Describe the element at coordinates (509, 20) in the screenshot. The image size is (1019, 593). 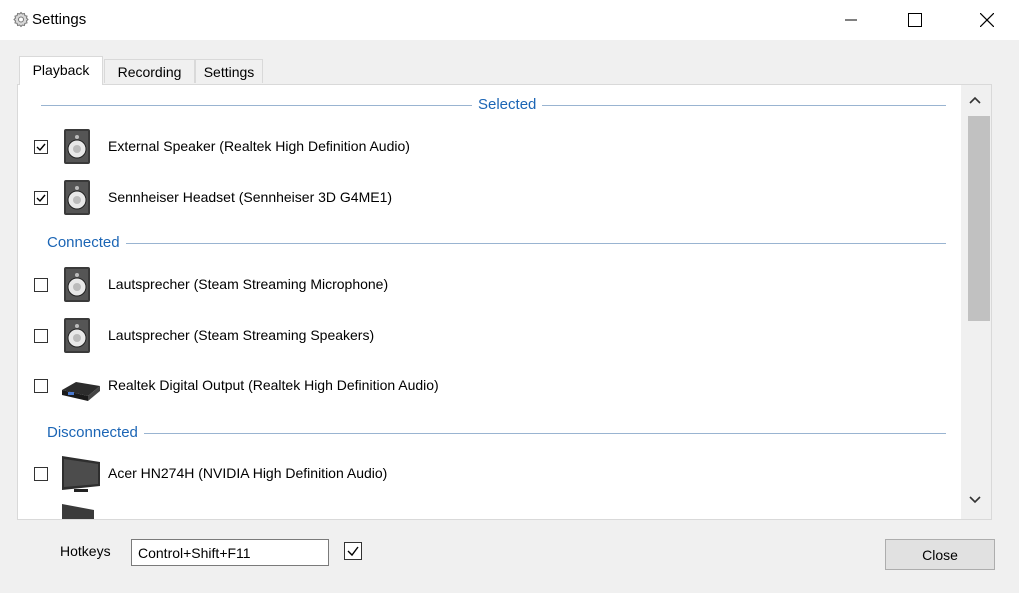
I see `title-bar: Settings` at that location.